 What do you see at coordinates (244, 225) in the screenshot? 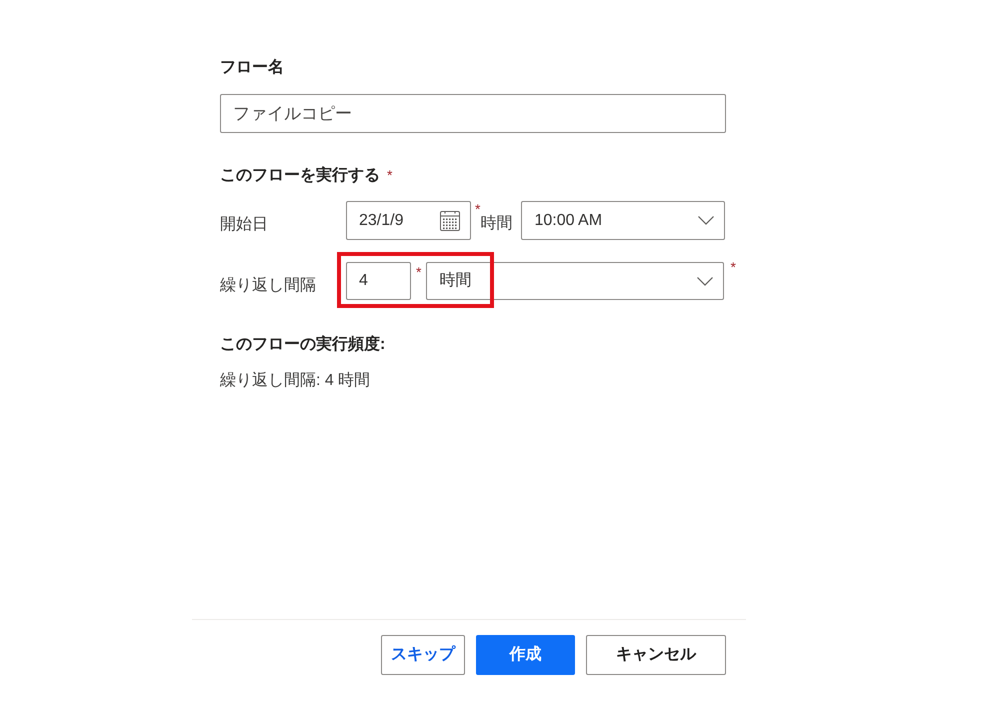
I see `field-label: 開始日` at bounding box center [244, 225].